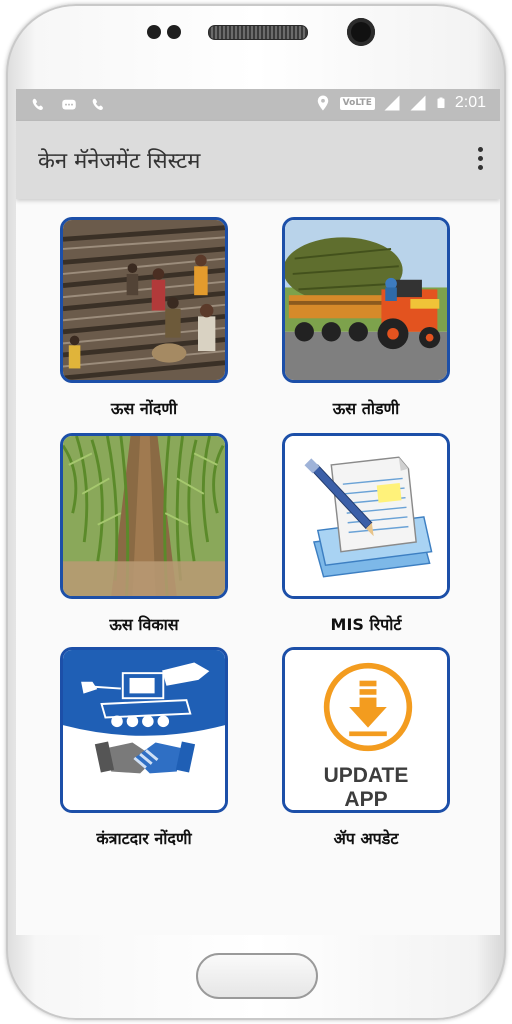  I want to click on tile-sugarcane-registration: ऊस नोंदणी, so click(144, 318).